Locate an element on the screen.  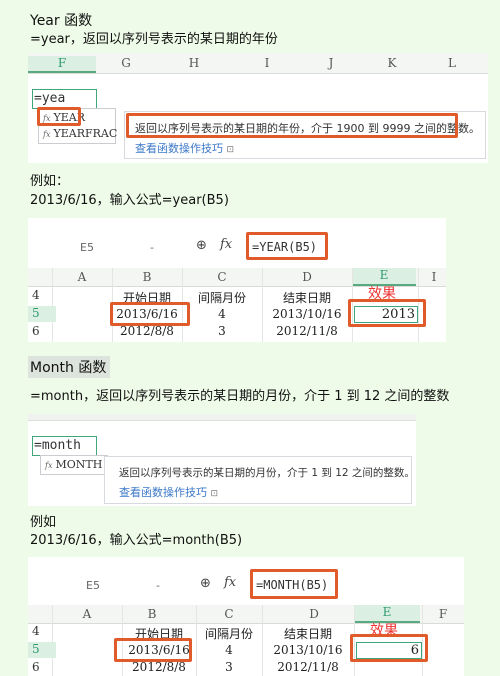
col-header: J is located at coordinates (331, 63).